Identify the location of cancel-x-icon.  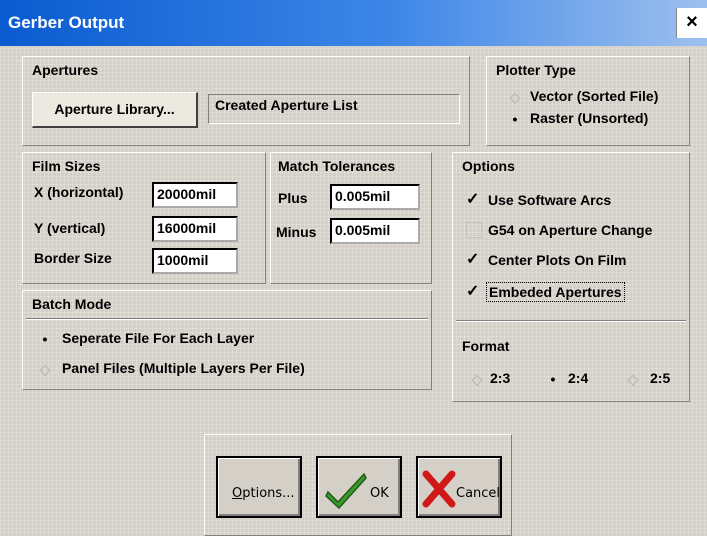
(439, 489).